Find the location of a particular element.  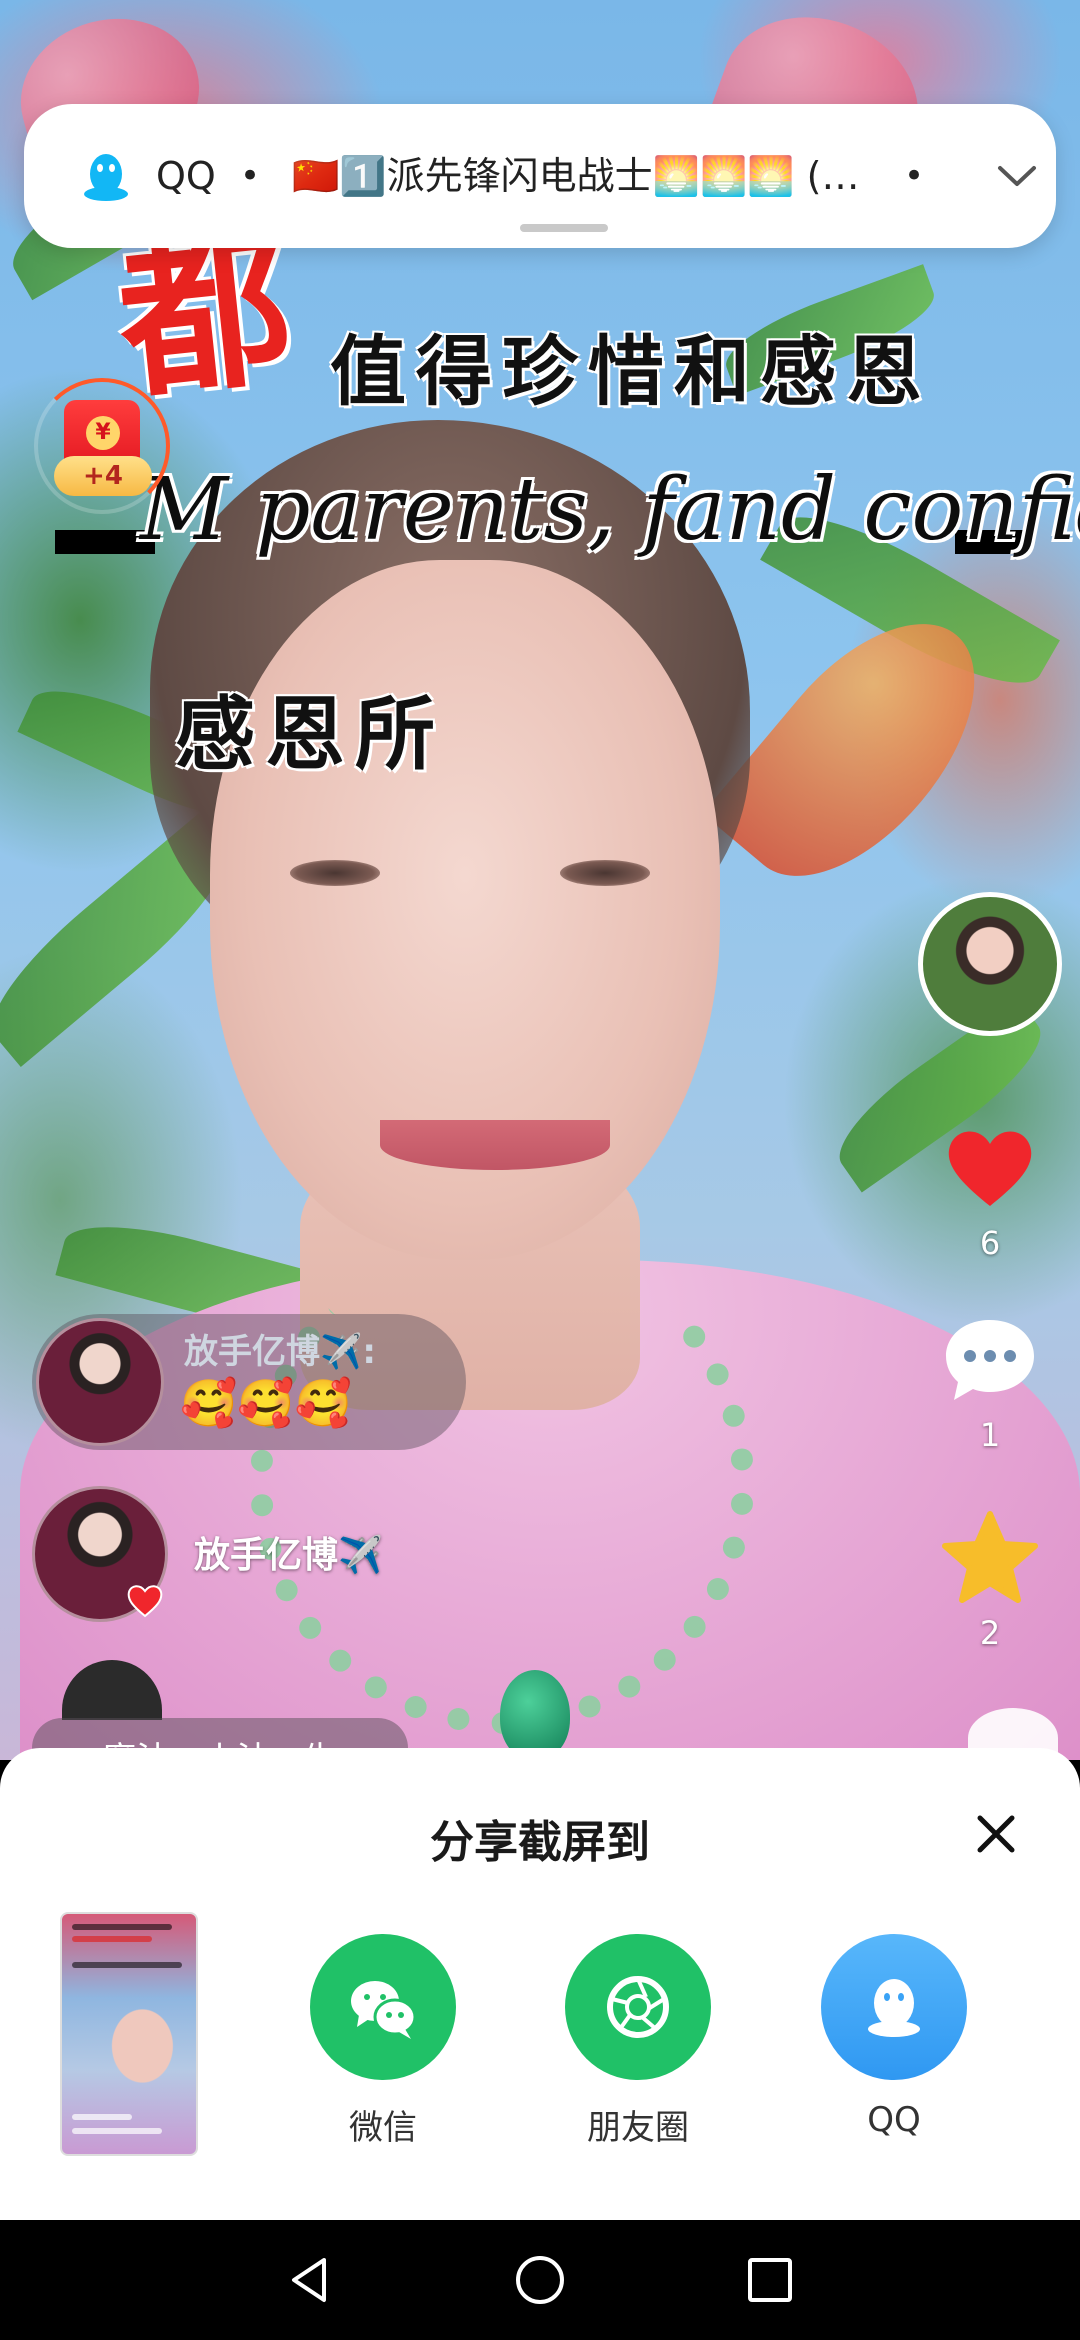

comment-bubble-icon is located at coordinates (990, 1360).